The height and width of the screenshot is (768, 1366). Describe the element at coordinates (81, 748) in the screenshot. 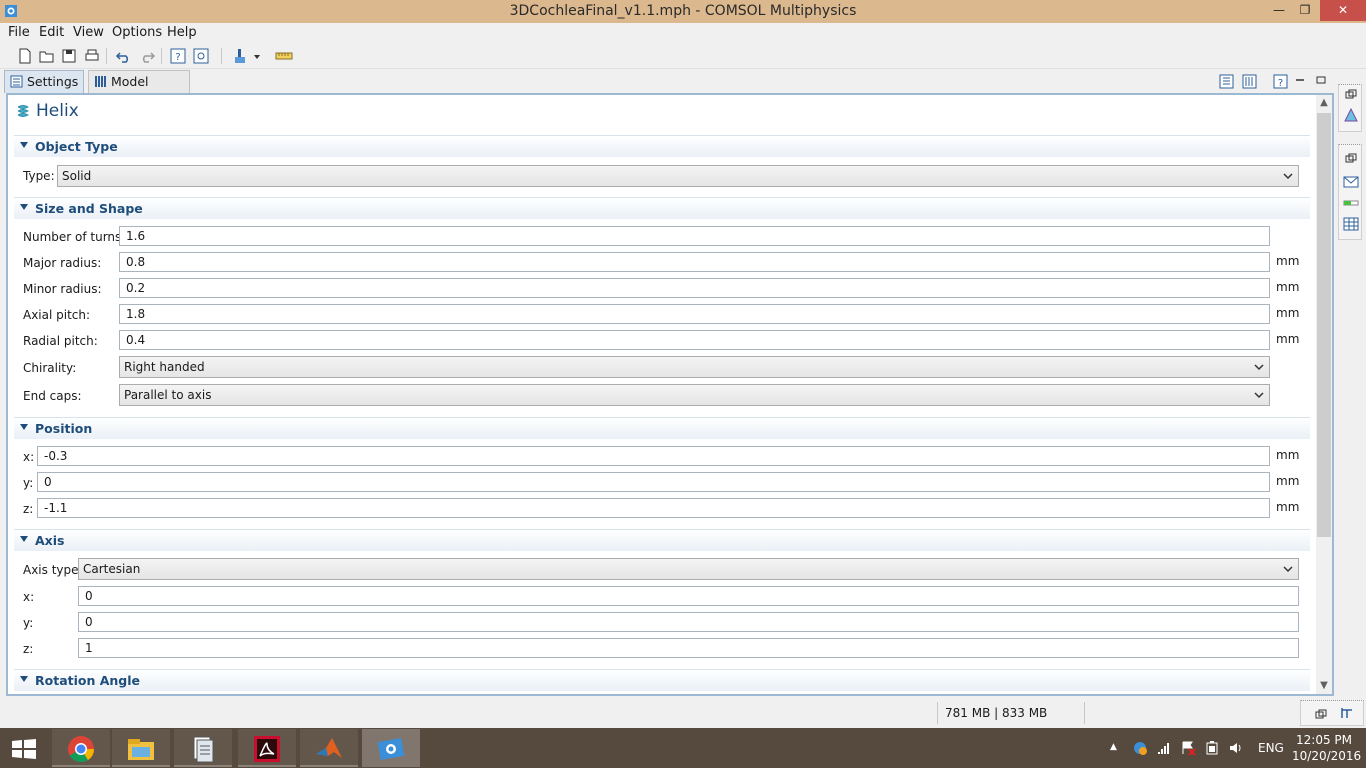

I see `taskbar-chrome` at that location.